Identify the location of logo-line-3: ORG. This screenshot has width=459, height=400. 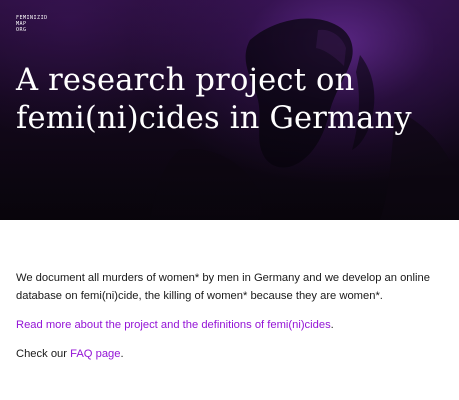
(21, 30).